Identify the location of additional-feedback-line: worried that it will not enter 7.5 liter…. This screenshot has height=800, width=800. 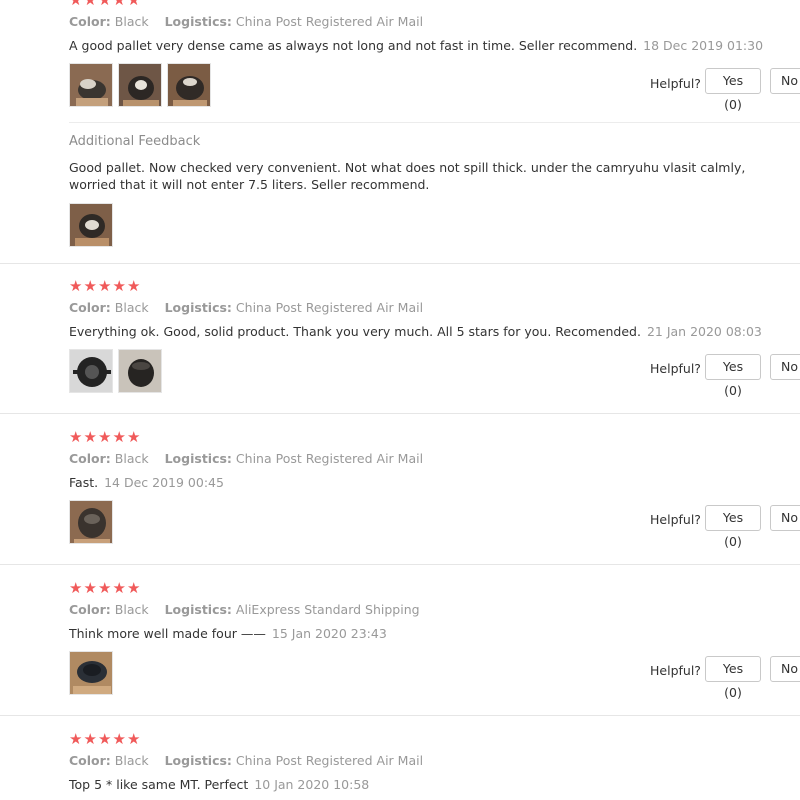
(249, 184).